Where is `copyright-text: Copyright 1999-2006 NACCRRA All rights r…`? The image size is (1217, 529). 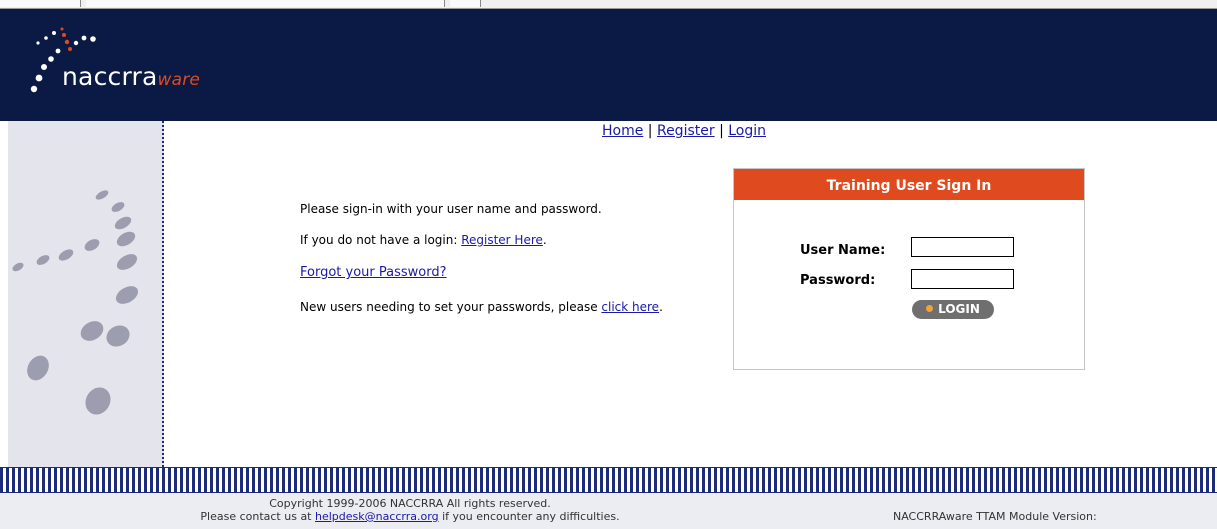
copyright-text: Copyright 1999-2006 NACCRRA All rights r… is located at coordinates (410, 503).